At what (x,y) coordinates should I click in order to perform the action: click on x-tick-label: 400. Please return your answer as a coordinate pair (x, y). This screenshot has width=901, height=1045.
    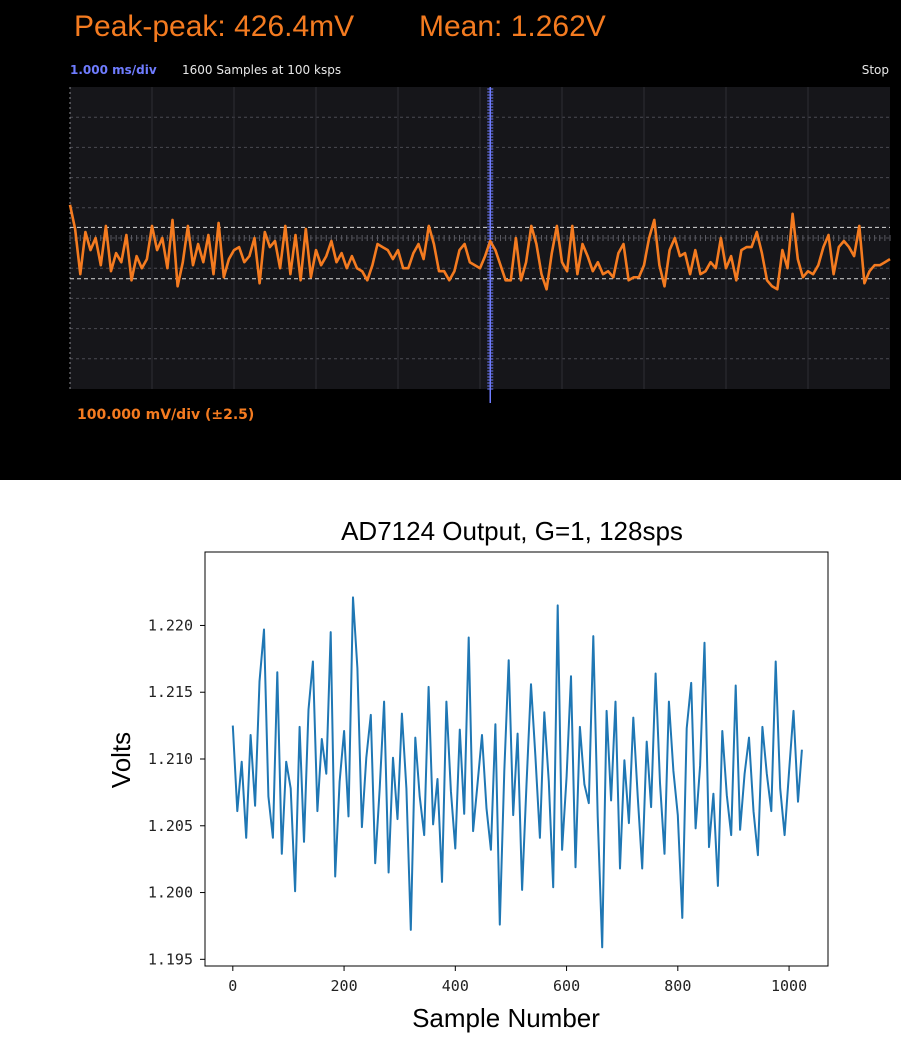
    Looking at the image, I should click on (455, 986).